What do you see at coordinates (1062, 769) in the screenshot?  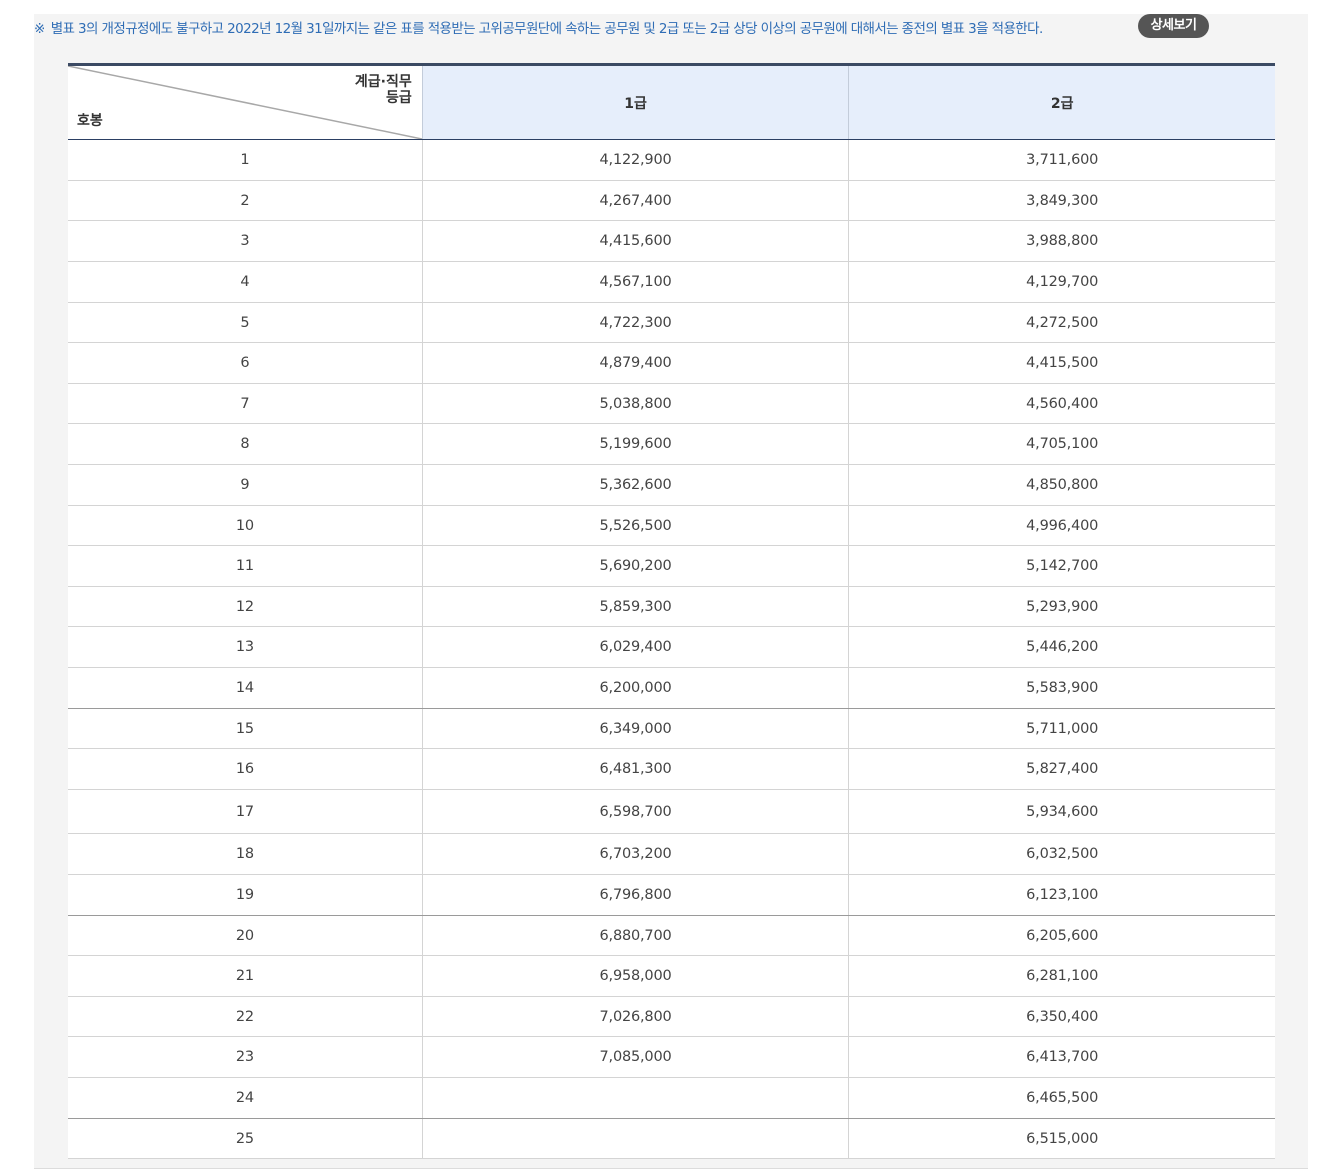 I see `grade2-salary-cell: 5,827,400` at bounding box center [1062, 769].